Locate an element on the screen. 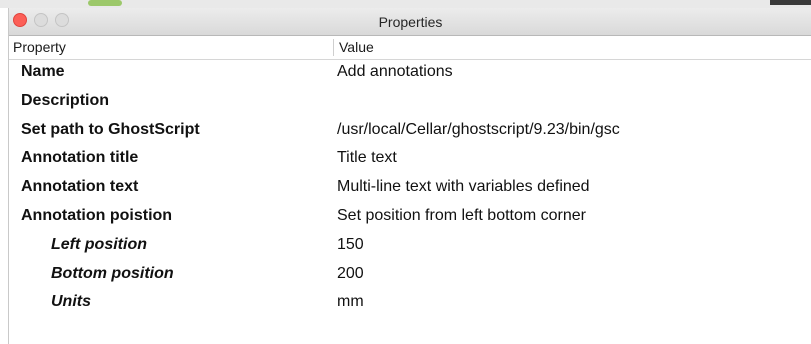 This screenshot has width=811, height=344. background-icon is located at coordinates (105, 3).